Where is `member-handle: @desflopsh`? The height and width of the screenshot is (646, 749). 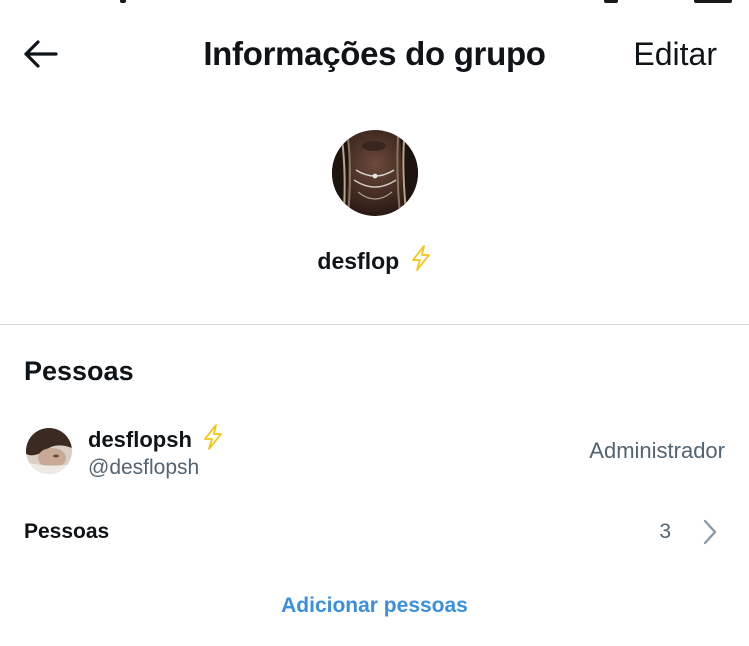
member-handle: @desflopsh is located at coordinates (144, 467).